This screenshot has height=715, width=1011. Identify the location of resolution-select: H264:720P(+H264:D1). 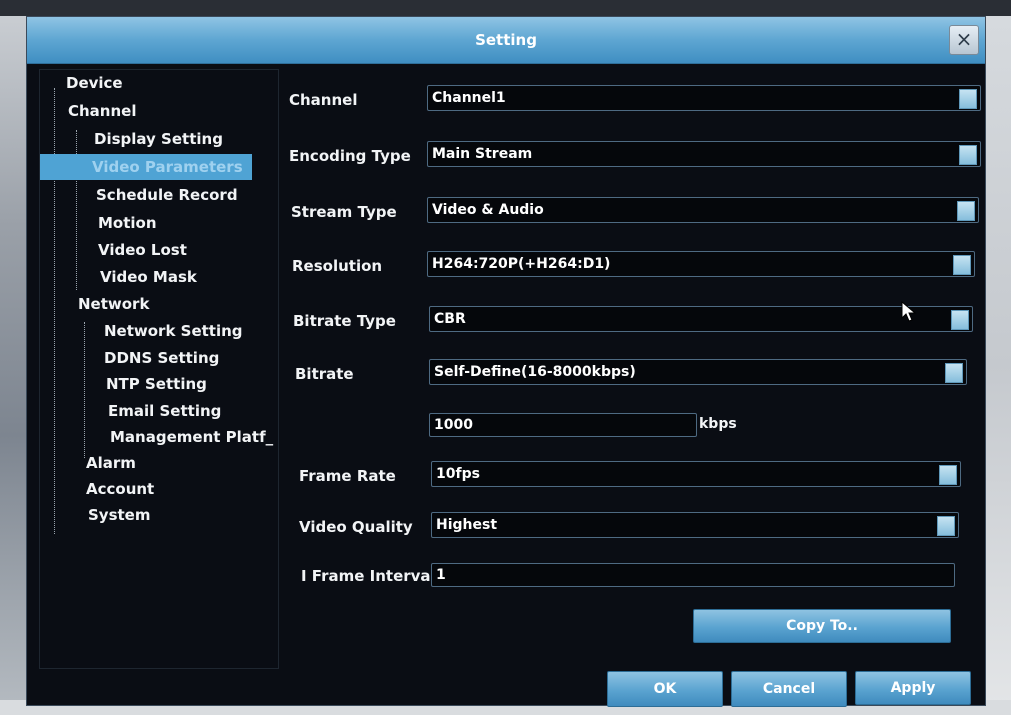
(701, 264).